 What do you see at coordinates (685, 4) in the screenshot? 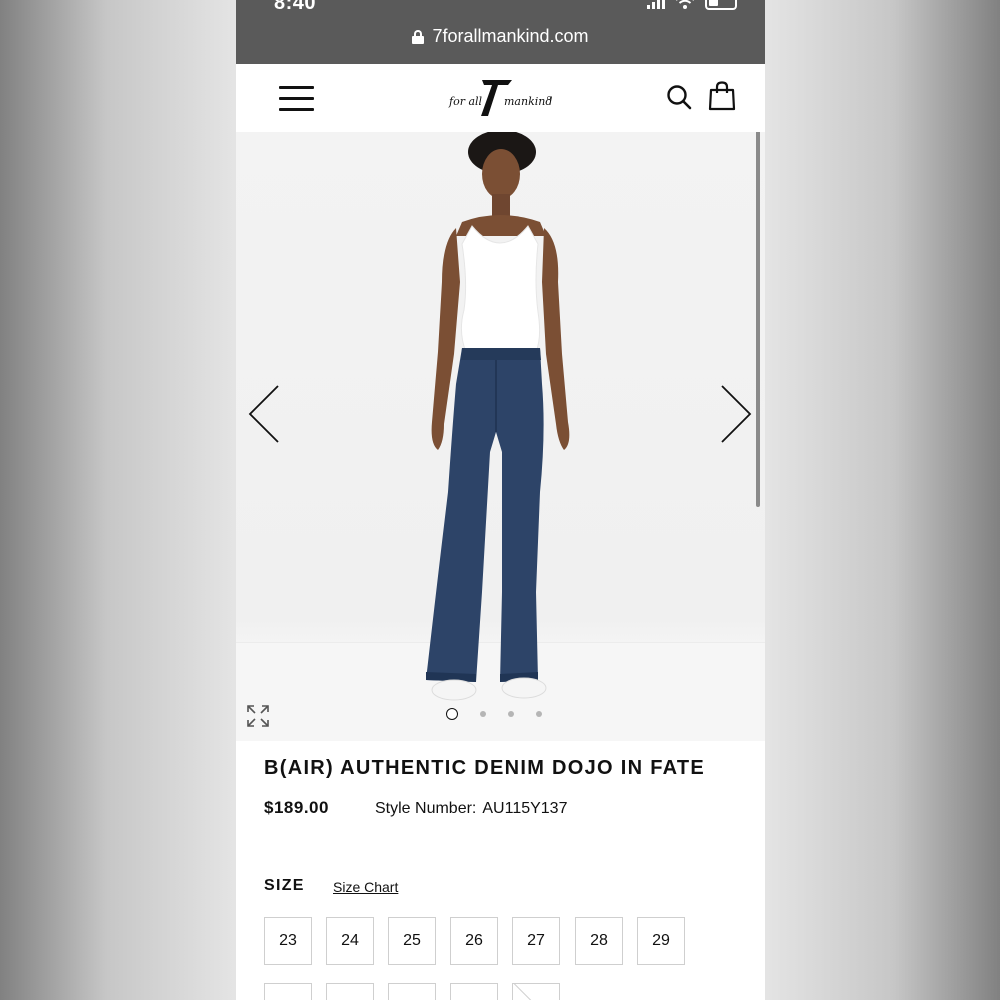
I see `wifi-icon` at bounding box center [685, 4].